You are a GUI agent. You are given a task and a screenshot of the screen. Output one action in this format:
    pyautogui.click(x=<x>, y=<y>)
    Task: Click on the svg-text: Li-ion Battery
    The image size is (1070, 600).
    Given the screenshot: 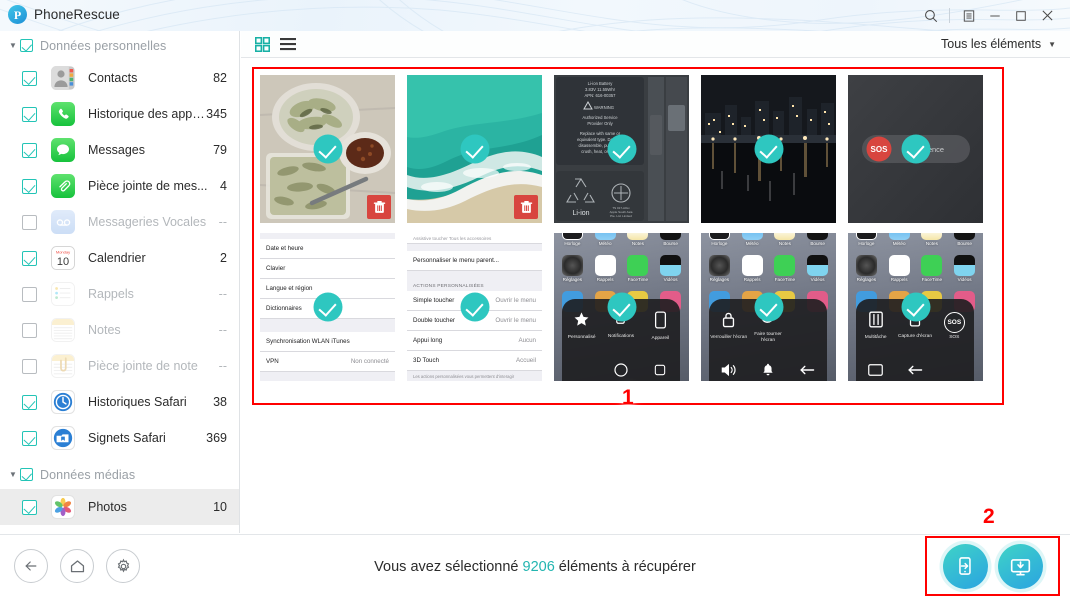 What is the action you would take?
    pyautogui.click(x=601, y=83)
    